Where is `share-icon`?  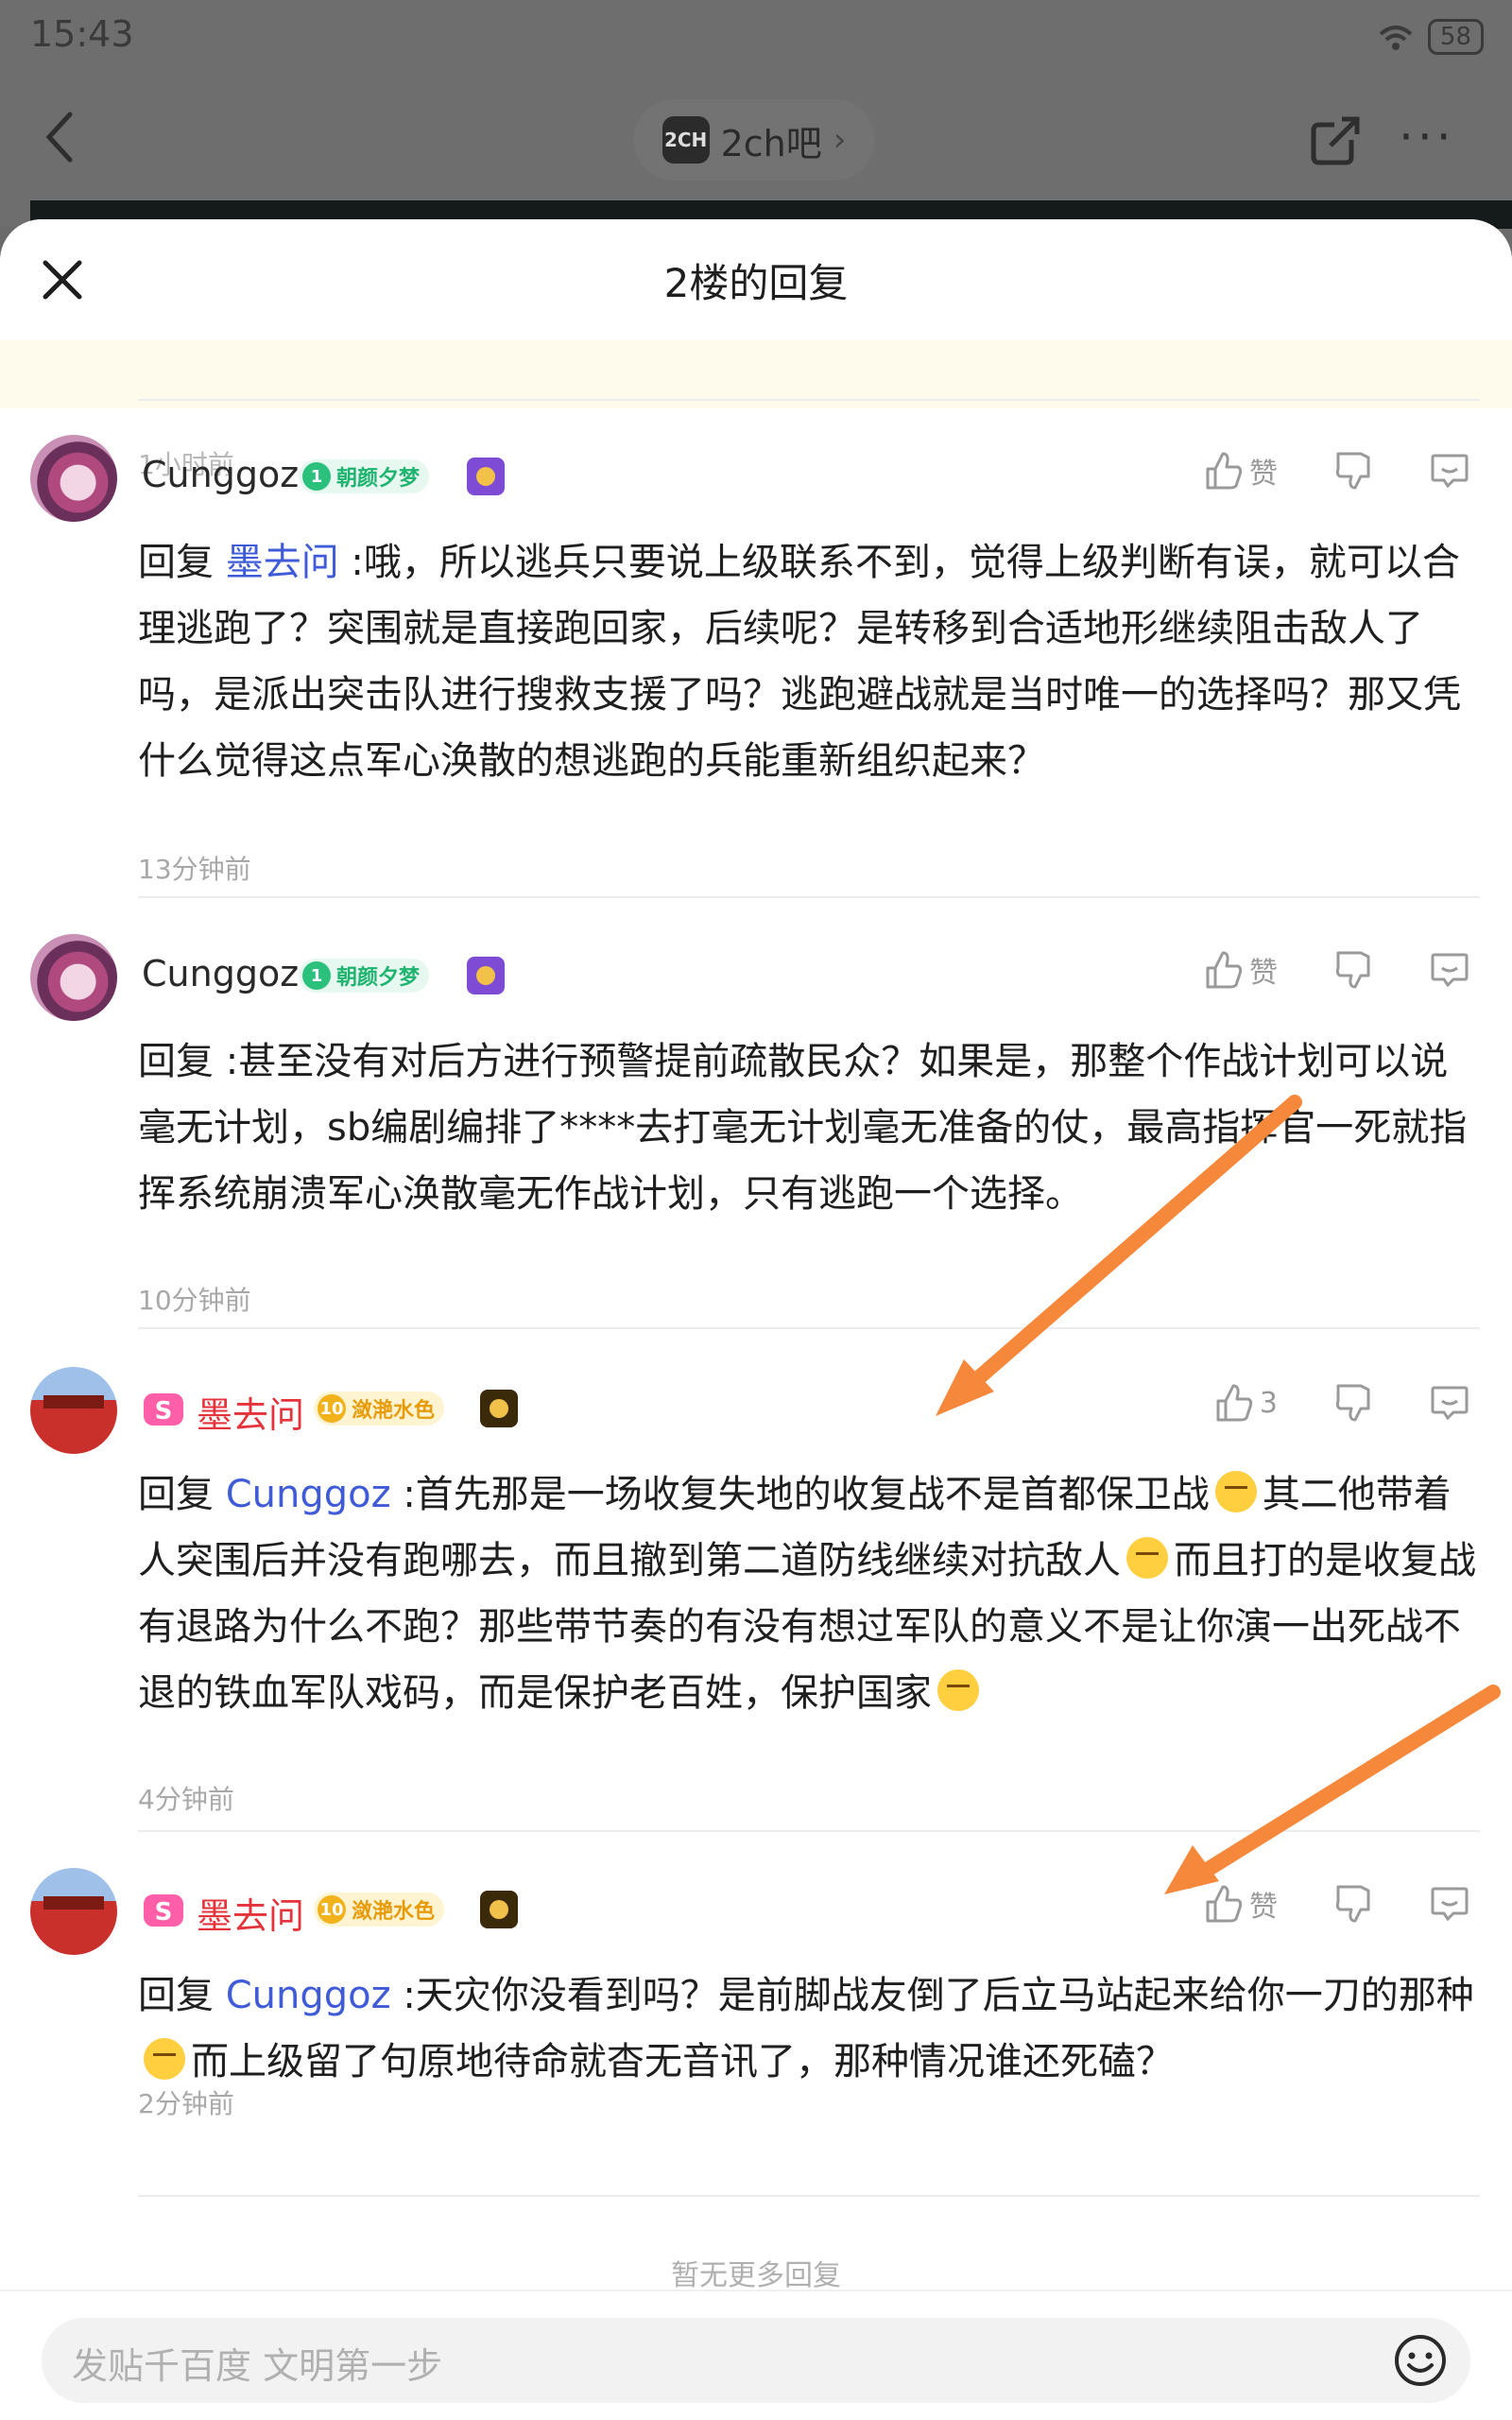 share-icon is located at coordinates (1336, 140).